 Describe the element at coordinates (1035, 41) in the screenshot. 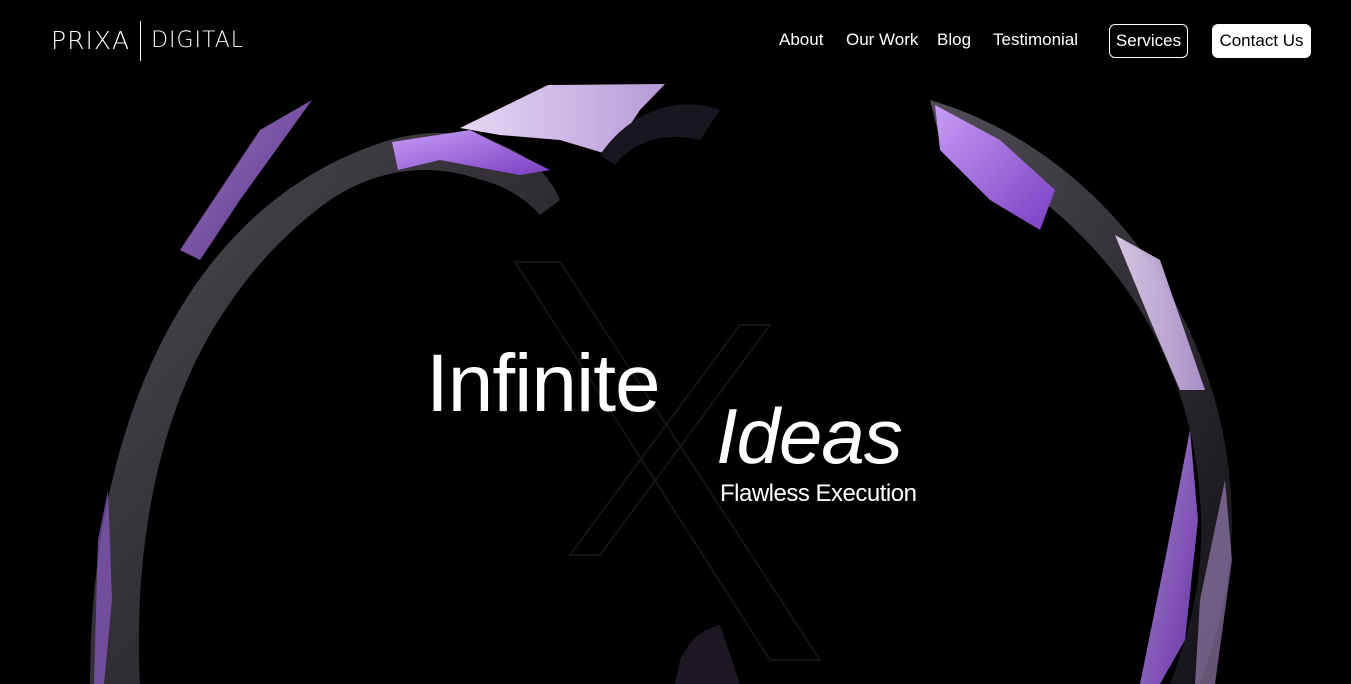

I see `nav-link-testimonial: Testimonial` at that location.